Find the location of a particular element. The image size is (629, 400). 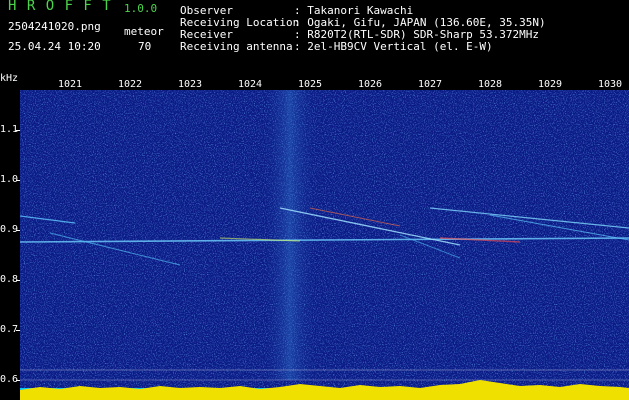

x-tick-label: 1022 is located at coordinates (130, 84).